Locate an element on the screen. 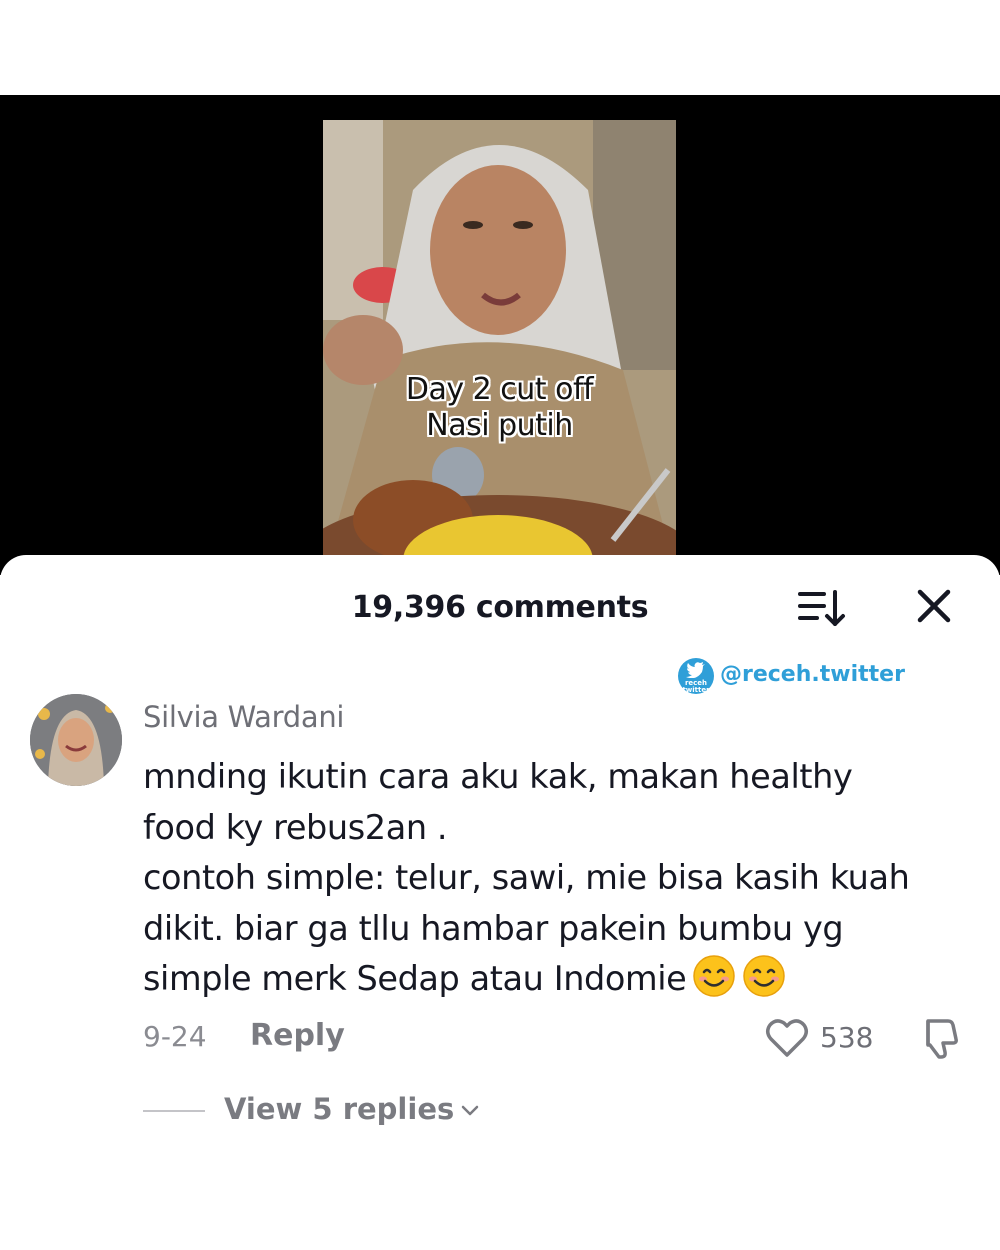 Image resolution: width=1000 pixels, height=1250 pixels. top-margin is located at coordinates (500, 47).